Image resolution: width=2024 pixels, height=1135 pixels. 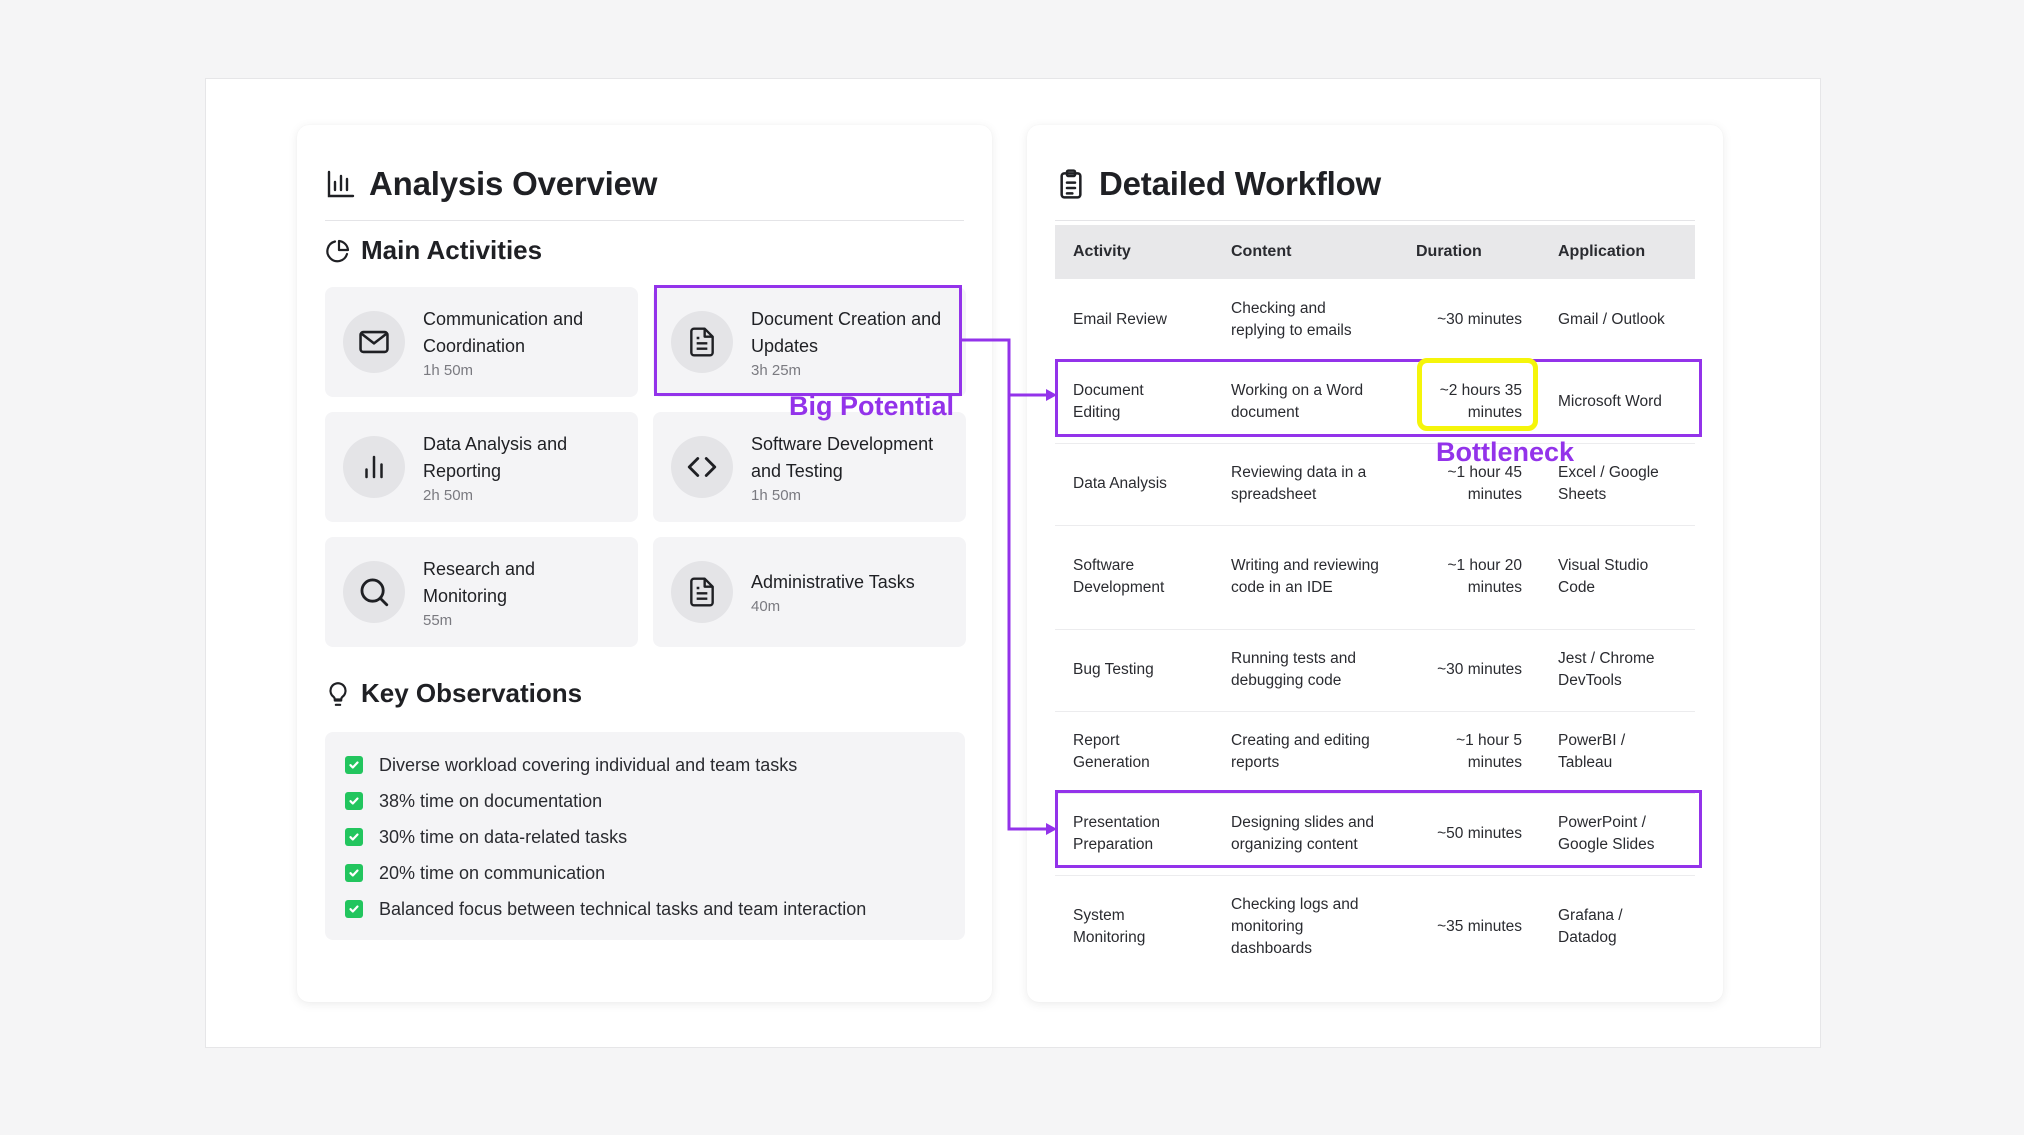 What do you see at coordinates (1071, 184) in the screenshot?
I see `clipboard-icon` at bounding box center [1071, 184].